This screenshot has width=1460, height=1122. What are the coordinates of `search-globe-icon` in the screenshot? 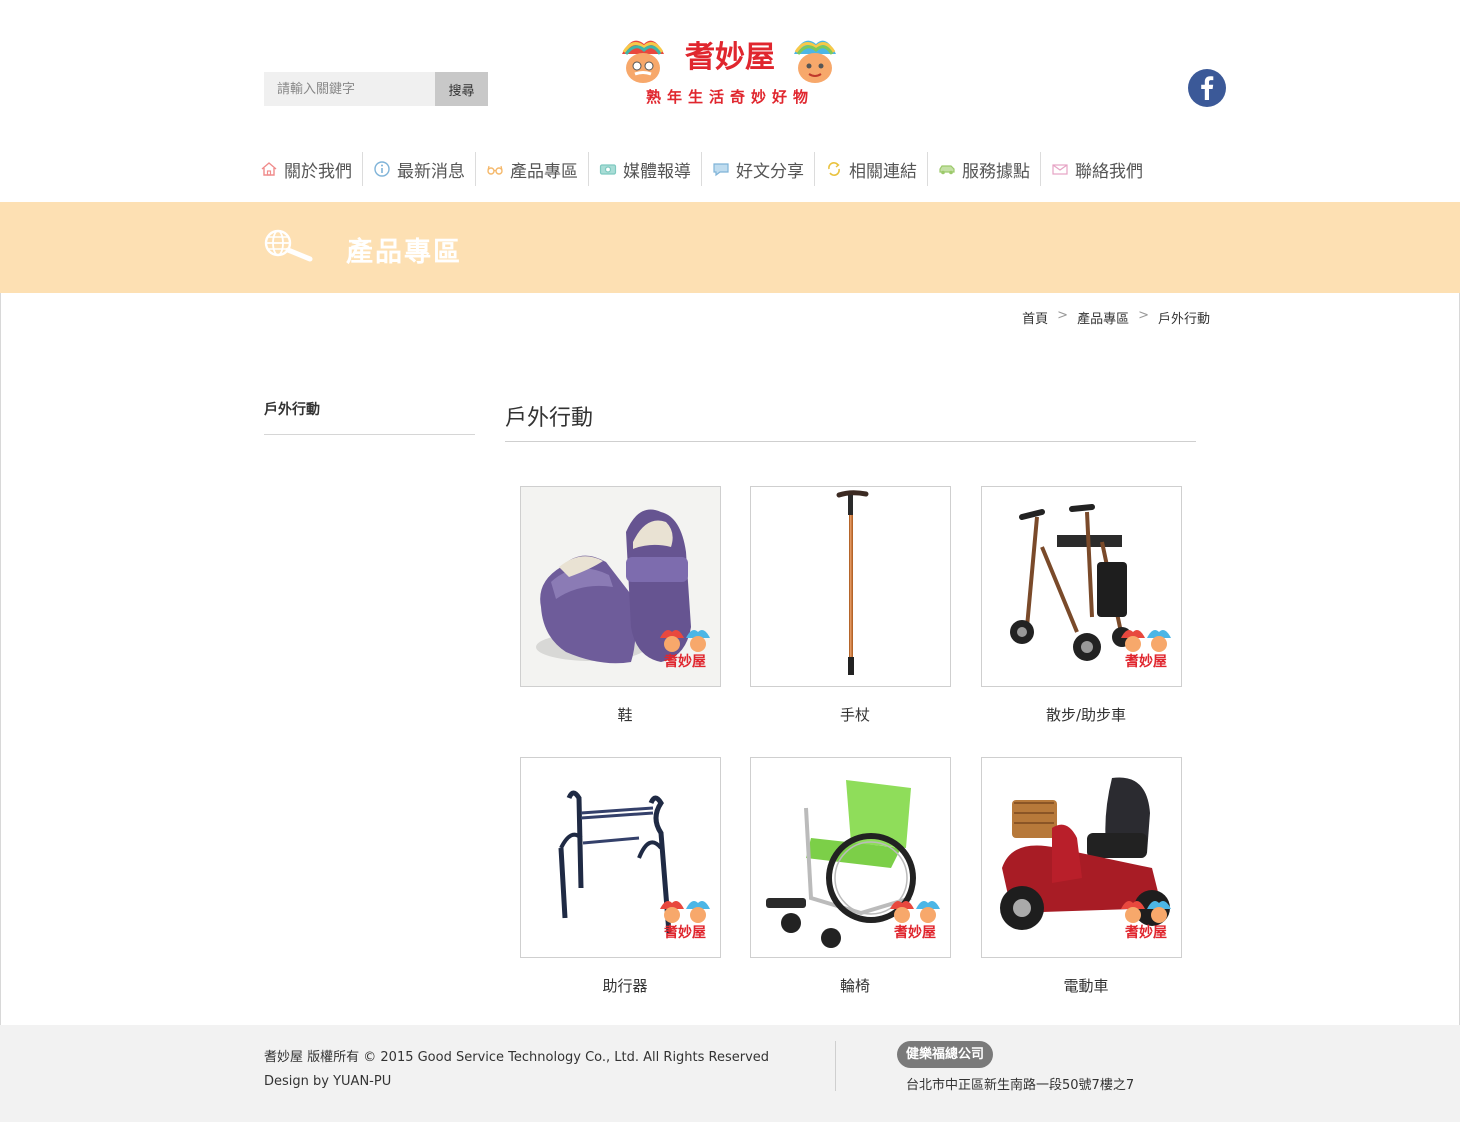 It's located at (288, 245).